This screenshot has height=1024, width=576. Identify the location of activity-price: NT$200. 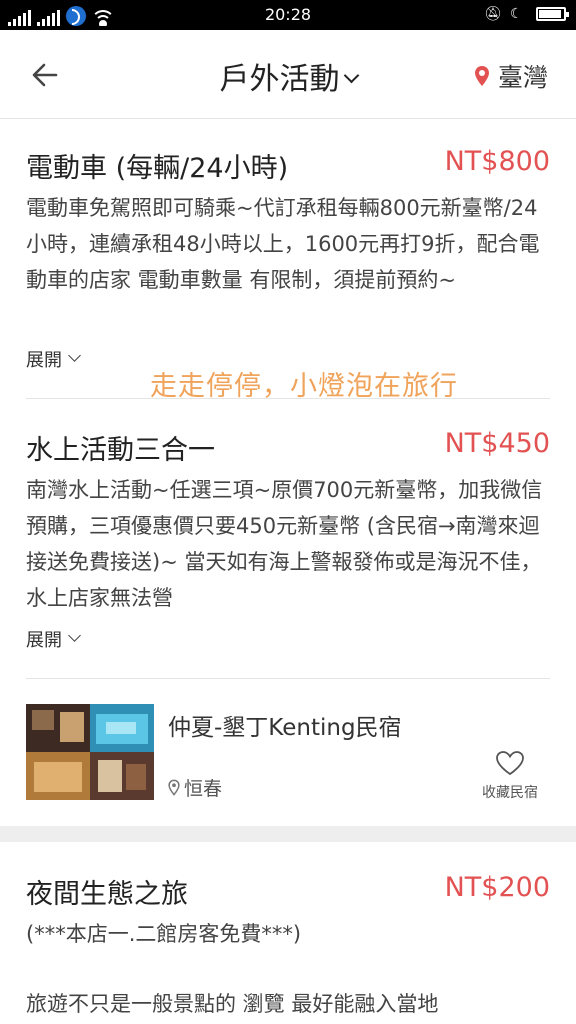
(497, 887).